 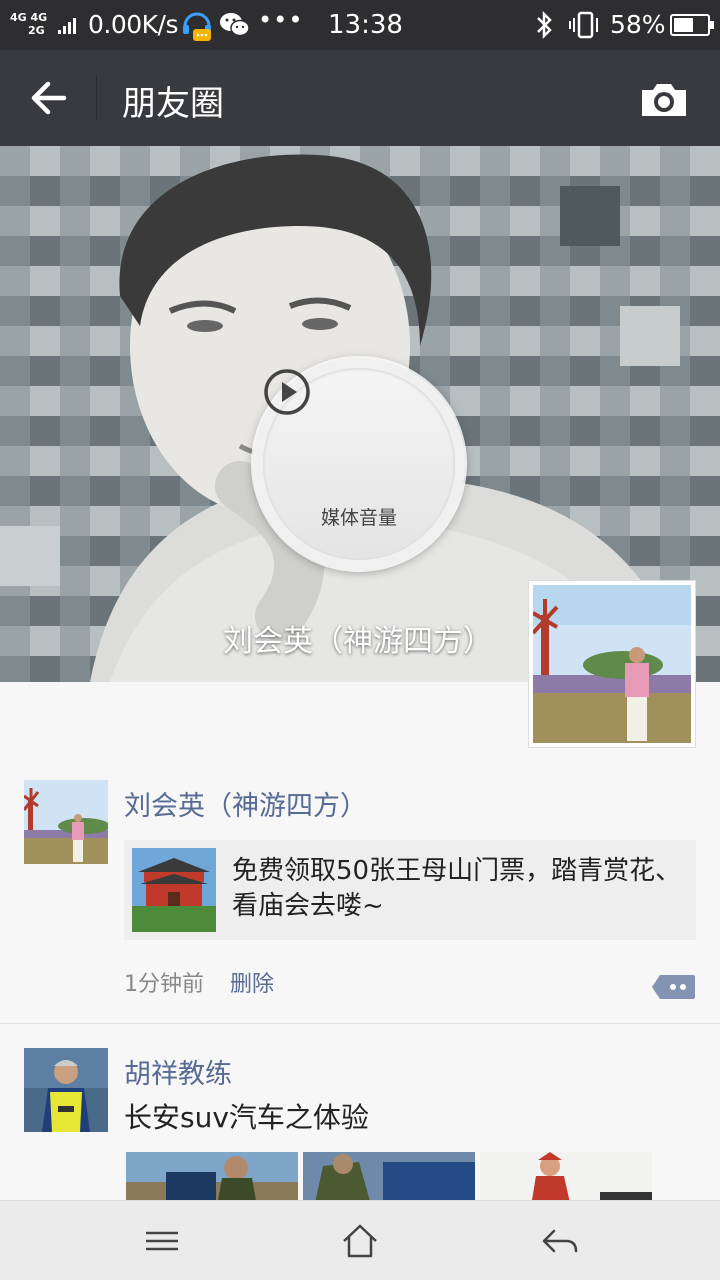 I want to click on shared-link-title: 免费领取50张王母山门票，踏青赏花、看庙会去喽~, so click(x=457, y=888).